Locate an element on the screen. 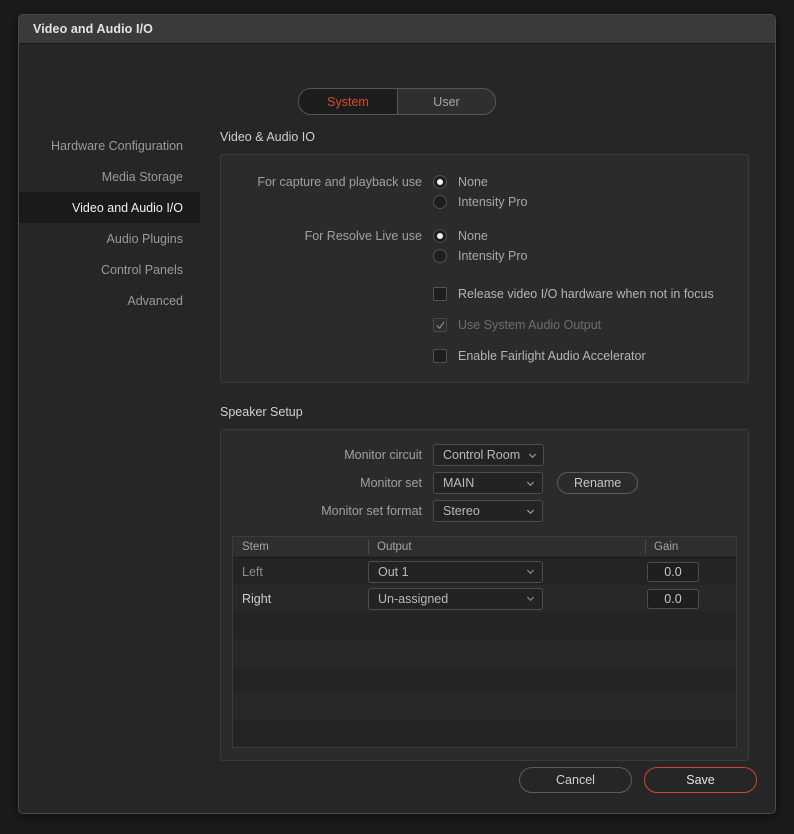 This screenshot has width=794, height=834. output-select-value: Un-assigned is located at coordinates (413, 598).